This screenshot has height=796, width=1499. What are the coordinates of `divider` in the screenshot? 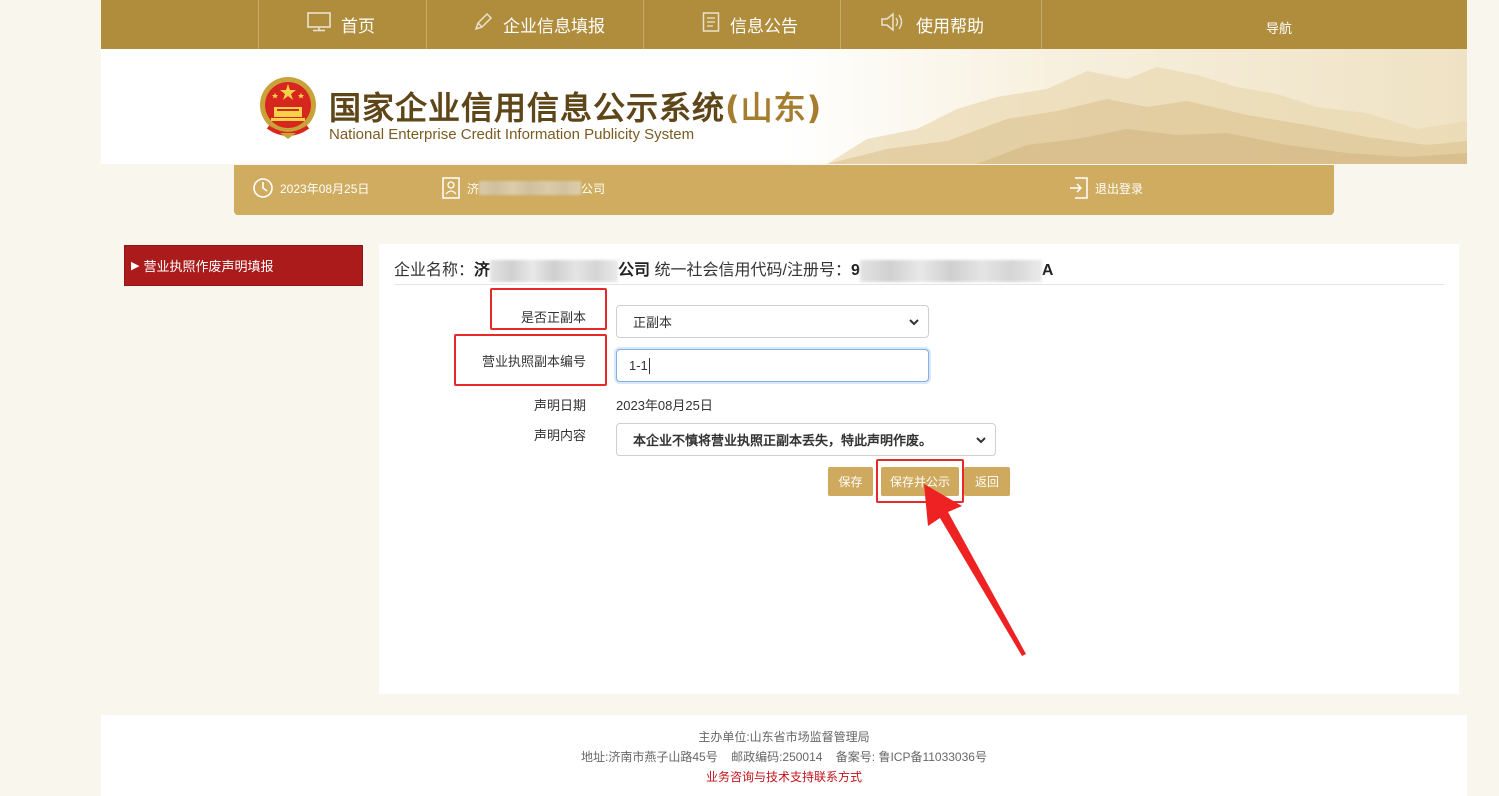 It's located at (919, 284).